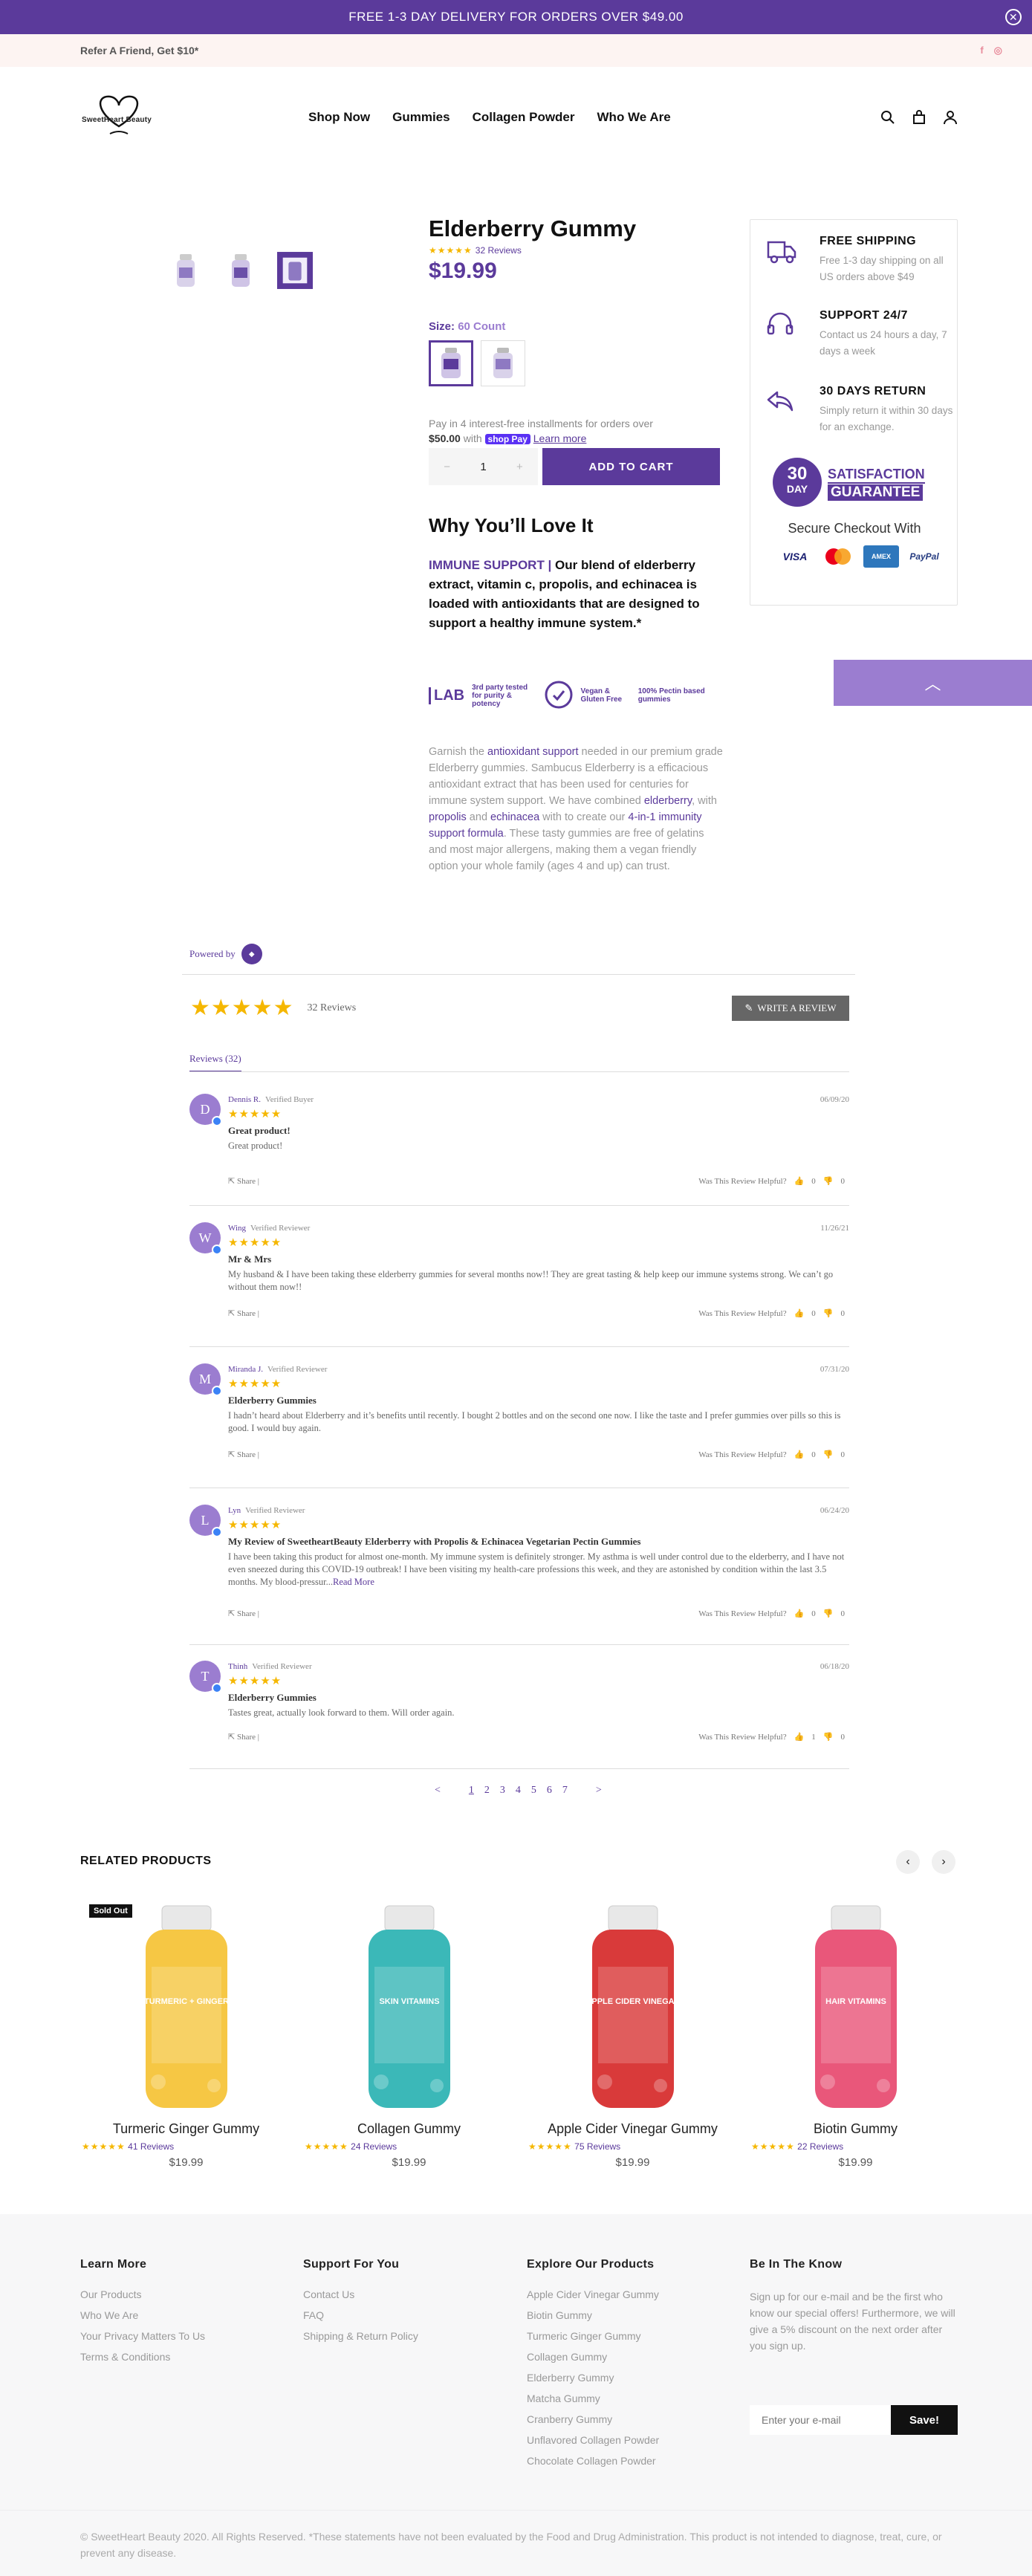 The width and height of the screenshot is (1032, 2576). What do you see at coordinates (631, 466) in the screenshot?
I see `add-to-cart-button: ADD TO CART` at bounding box center [631, 466].